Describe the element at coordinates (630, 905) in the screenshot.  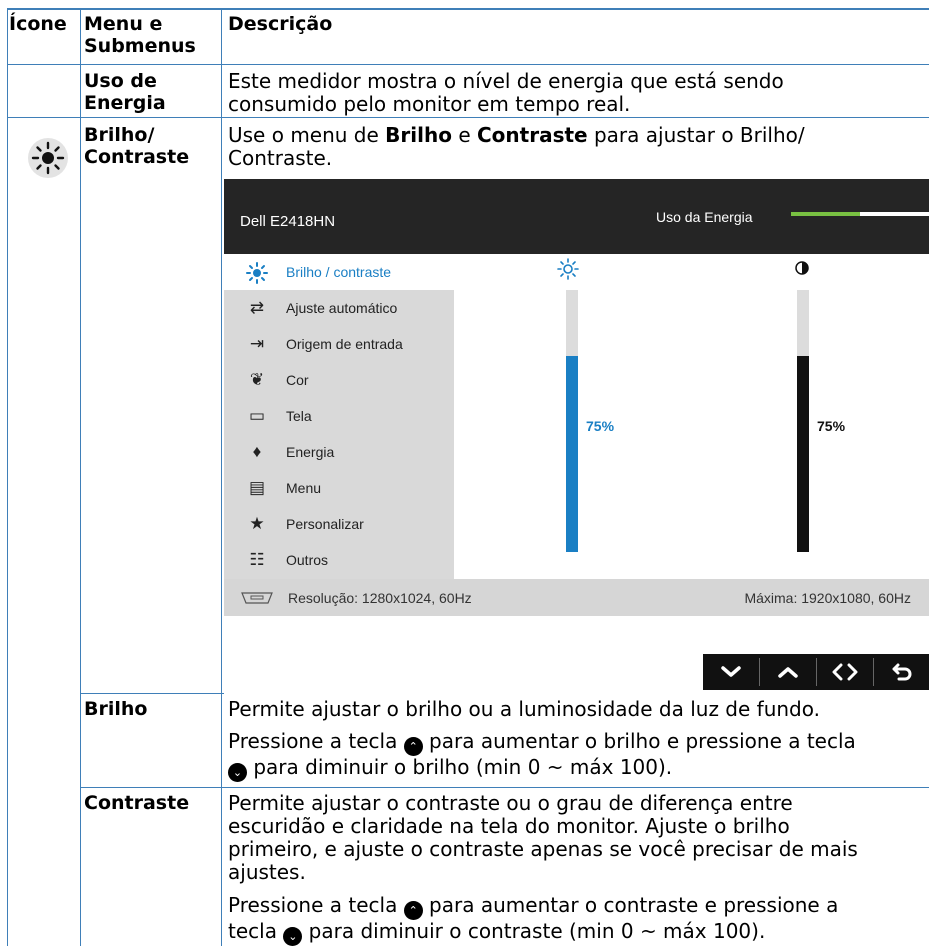
I see `desc-text: para aumentar o contraste e pressione a` at that location.